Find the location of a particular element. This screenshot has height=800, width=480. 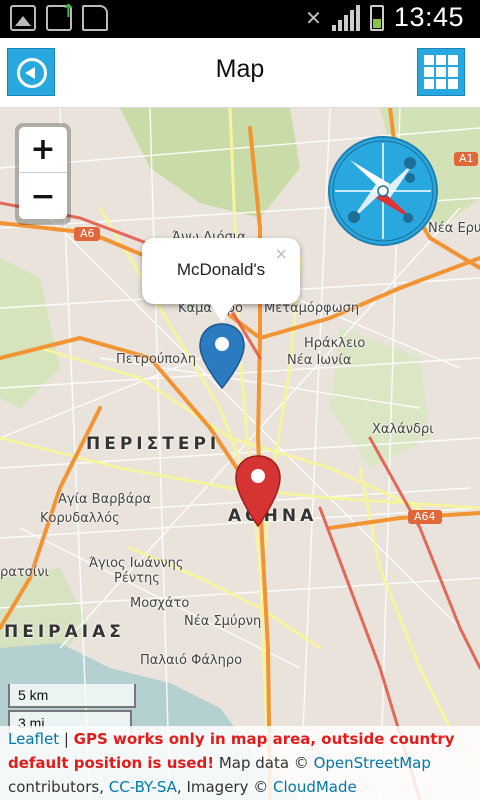

openstreetmap-link: OpenStreetMap is located at coordinates (372, 763).